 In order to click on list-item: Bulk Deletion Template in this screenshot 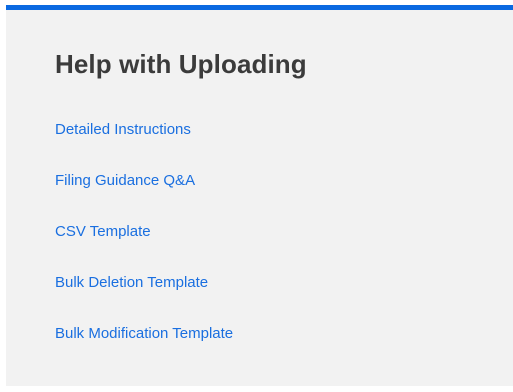, I will do `click(144, 298)`.